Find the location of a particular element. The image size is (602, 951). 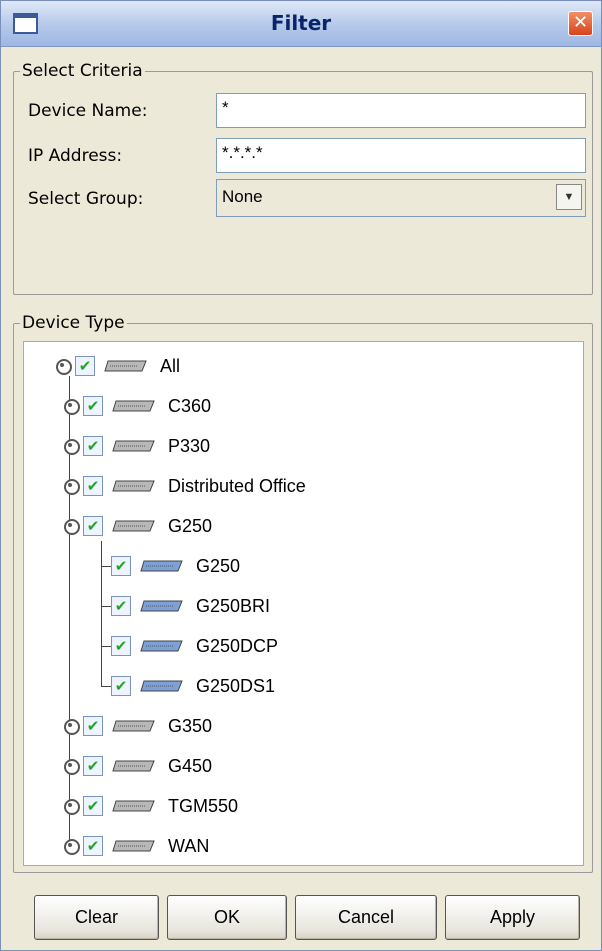

tree-item: ✔ G450 is located at coordinates (137, 766).